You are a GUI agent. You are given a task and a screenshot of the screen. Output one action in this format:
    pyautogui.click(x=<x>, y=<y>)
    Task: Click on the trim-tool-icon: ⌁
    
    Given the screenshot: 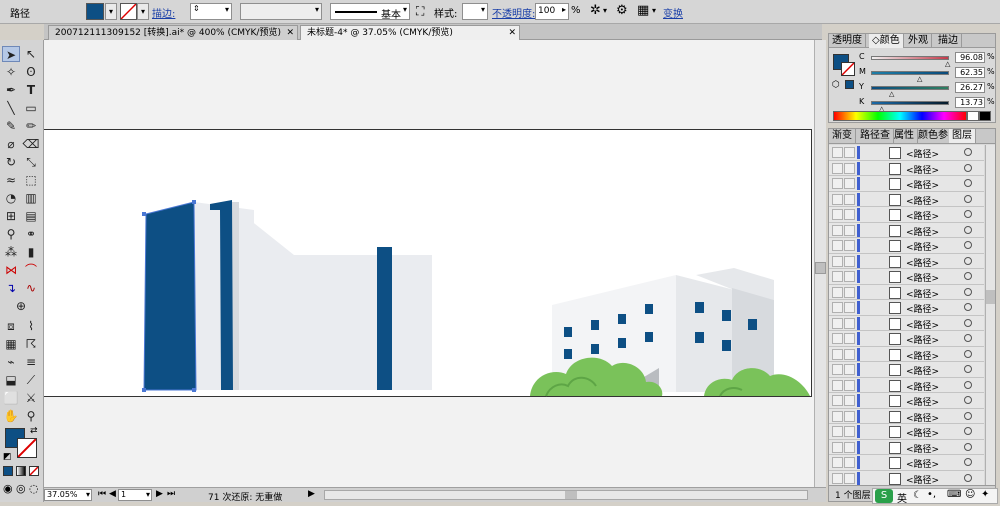 What is the action you would take?
    pyautogui.click(x=11, y=362)
    